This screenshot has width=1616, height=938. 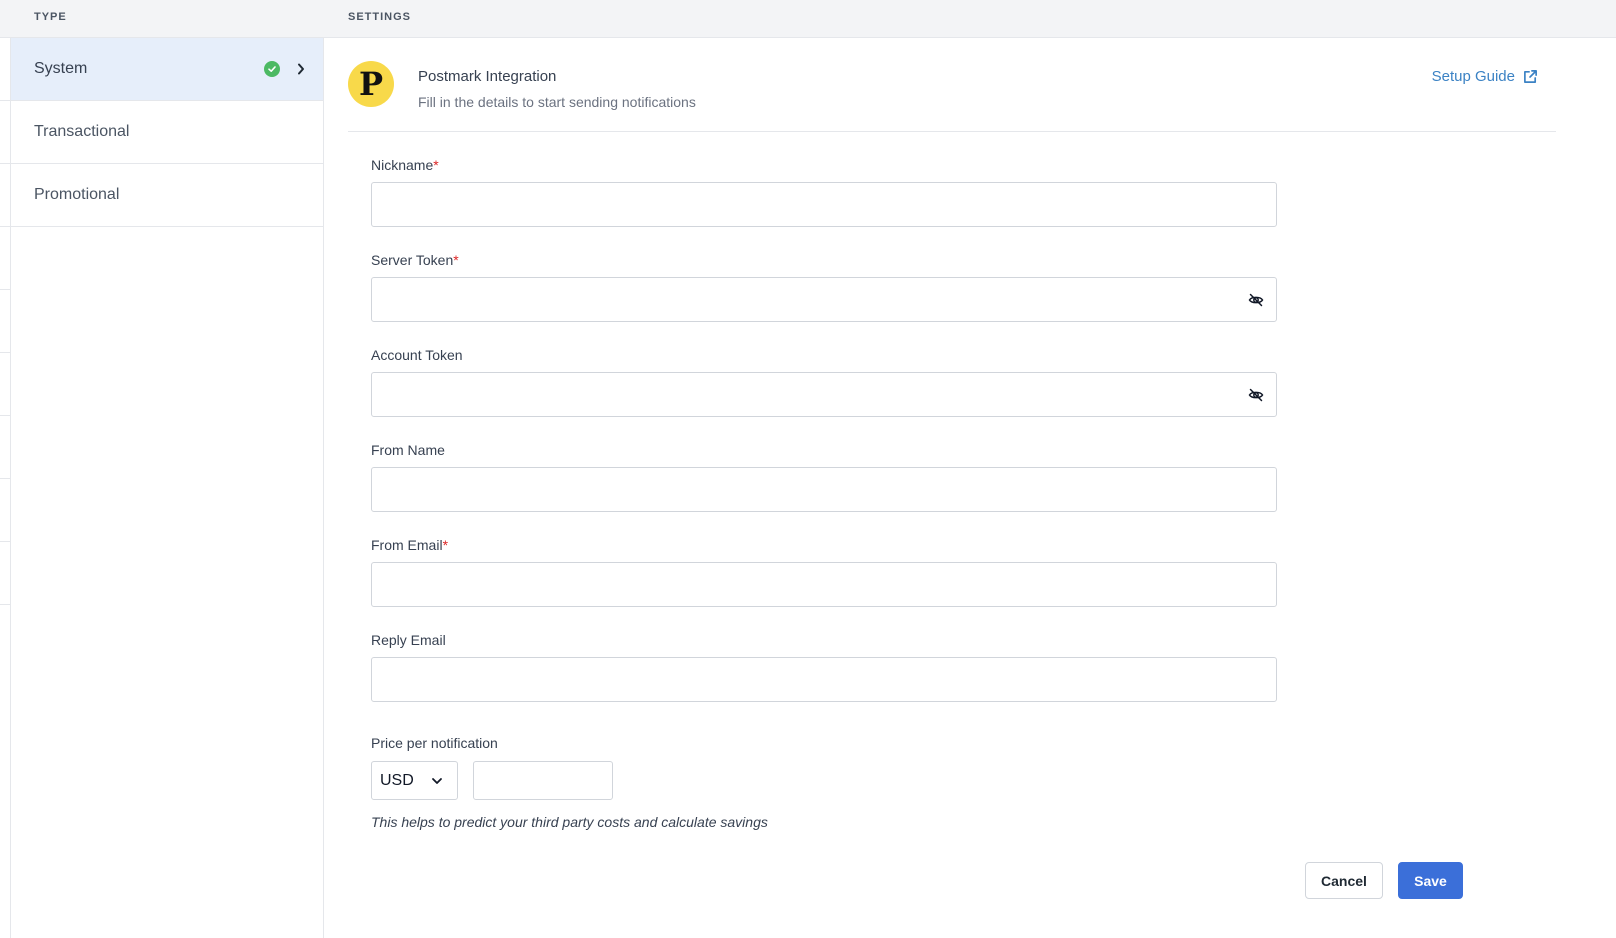 I want to click on external-link-icon, so click(x=1530, y=76).